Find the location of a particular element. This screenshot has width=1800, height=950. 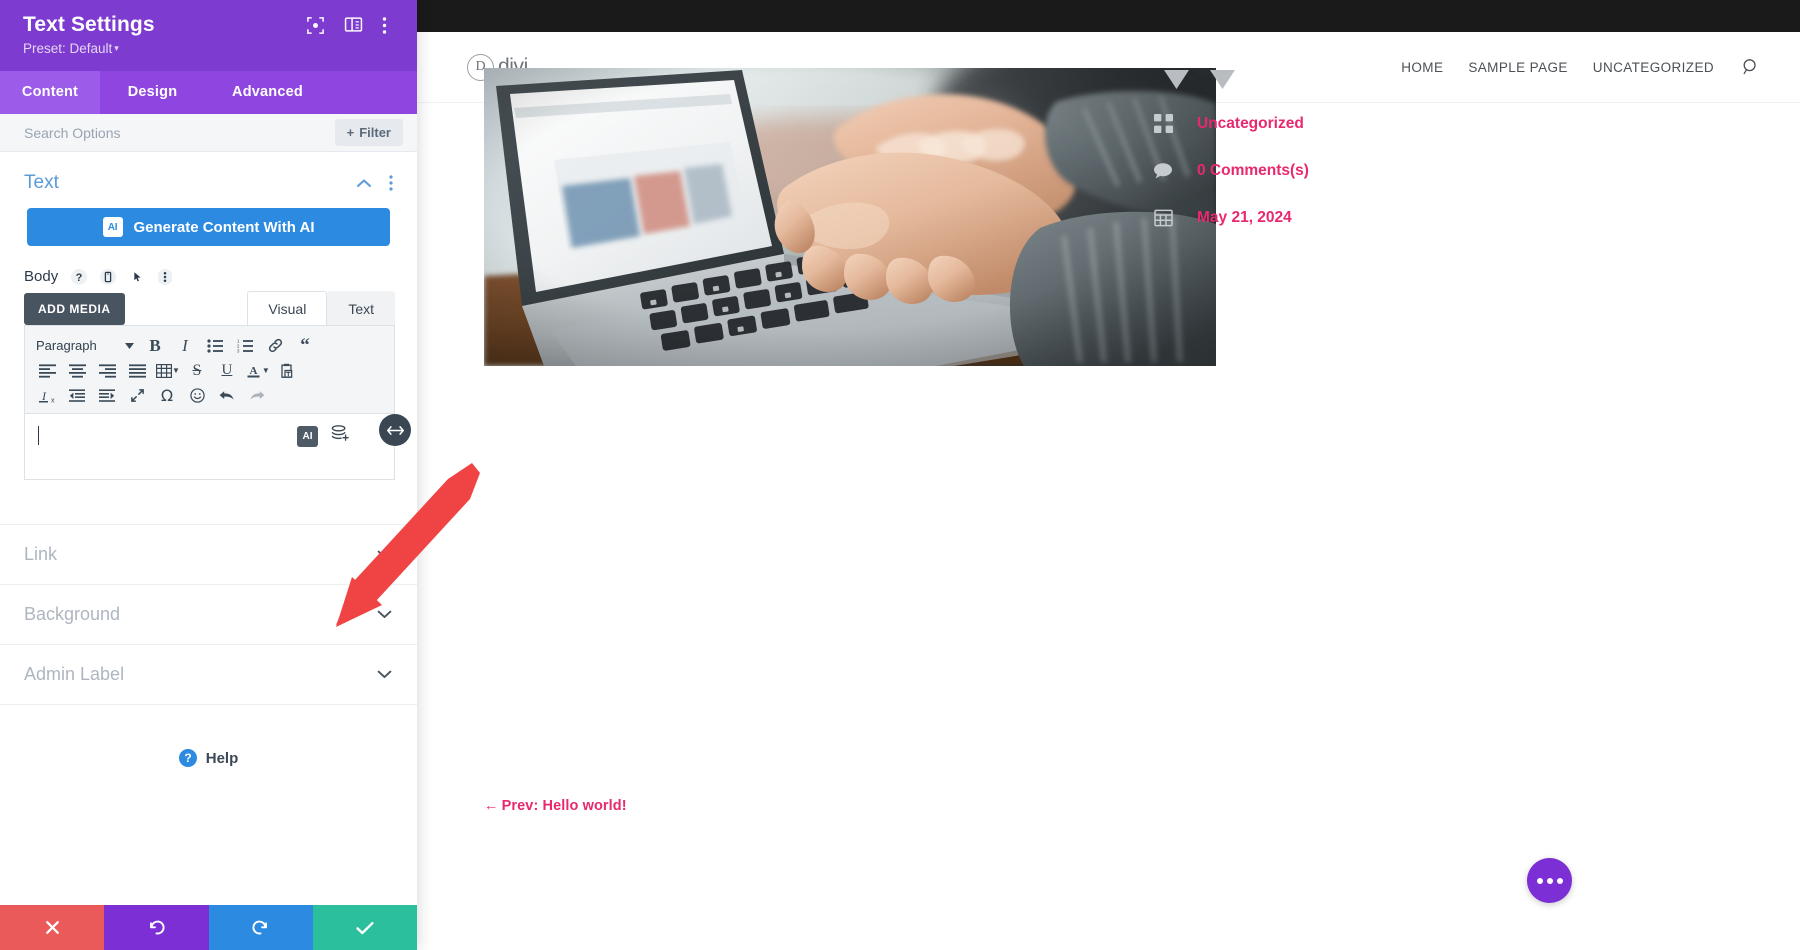

toolbar-row-2: ▼ S U A ▼ is located at coordinates (209, 370).